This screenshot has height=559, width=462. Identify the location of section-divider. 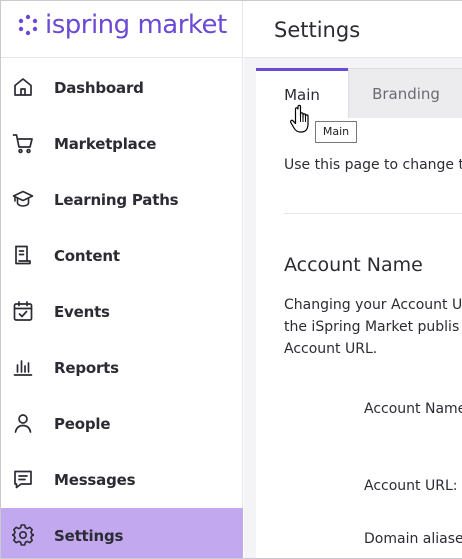
(373, 213).